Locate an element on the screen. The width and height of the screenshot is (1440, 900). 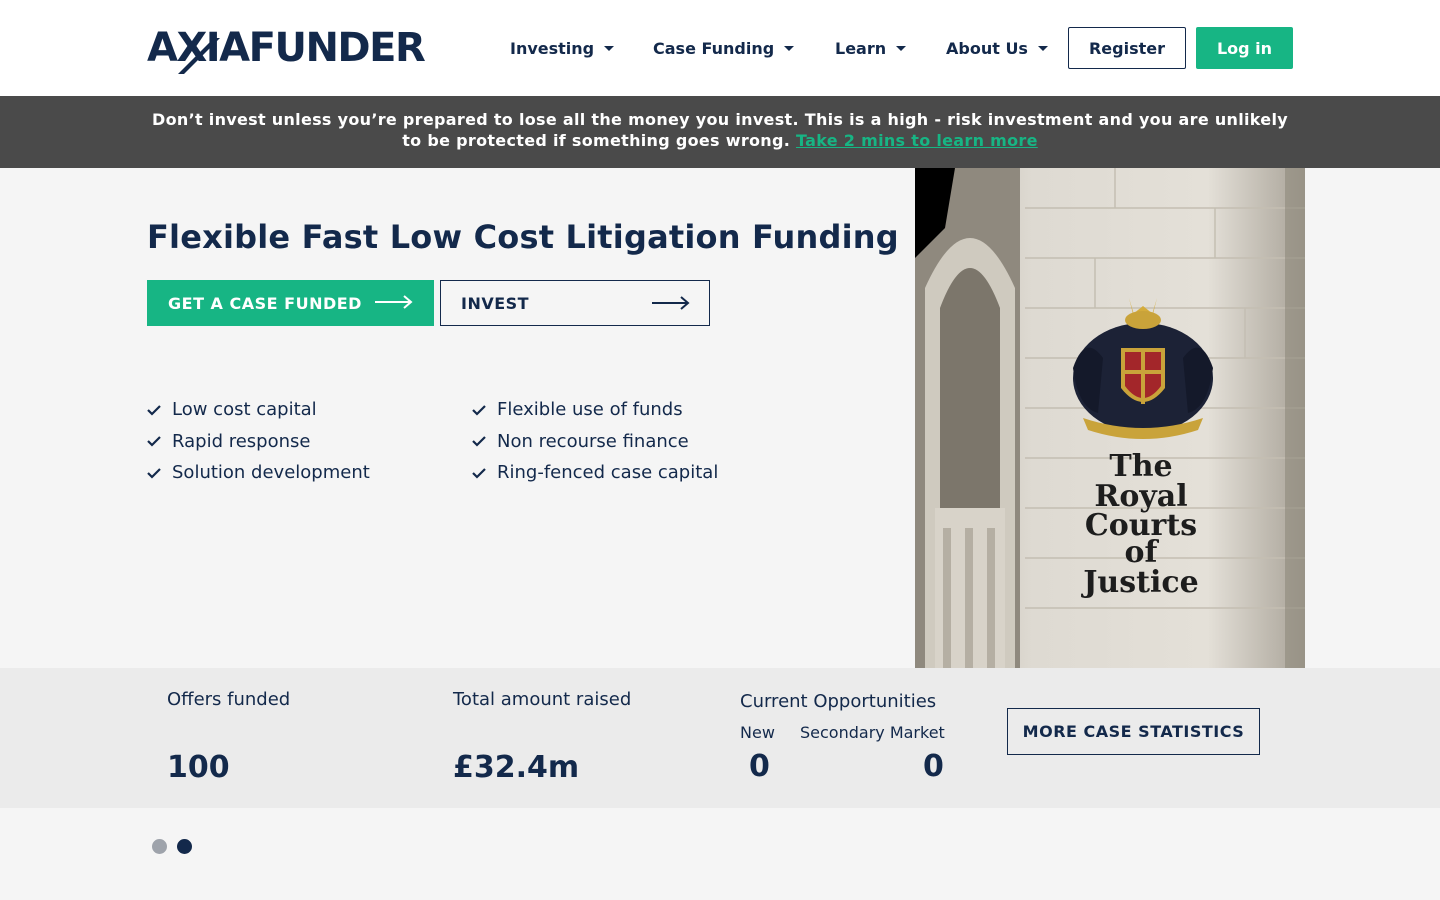
invest-button: INVEST is located at coordinates (575, 303).